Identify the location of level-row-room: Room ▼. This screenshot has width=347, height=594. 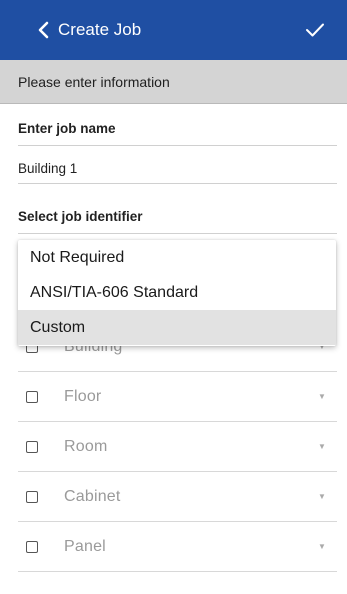
(177, 447).